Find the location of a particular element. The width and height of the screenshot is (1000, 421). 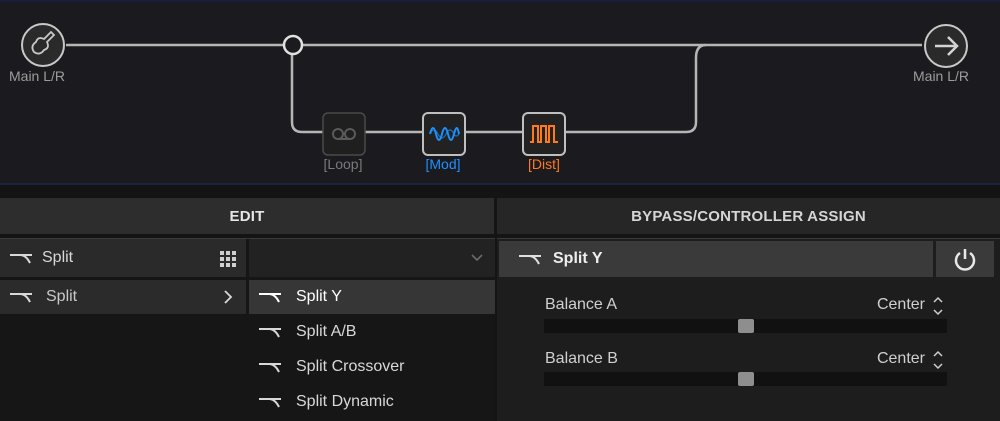

output-arrow-icon is located at coordinates (946, 47).